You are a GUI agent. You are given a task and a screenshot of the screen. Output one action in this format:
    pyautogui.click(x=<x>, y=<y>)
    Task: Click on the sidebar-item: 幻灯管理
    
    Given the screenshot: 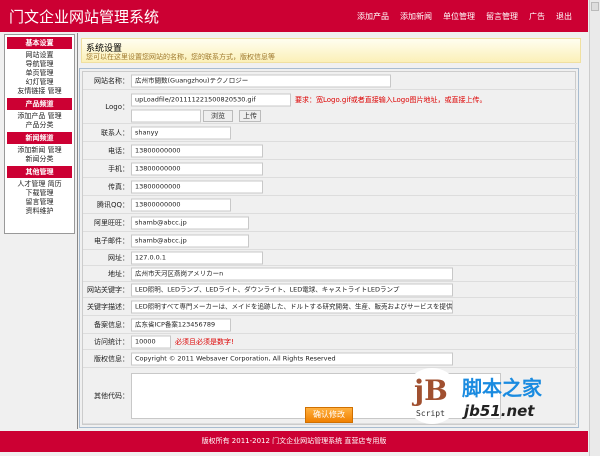 What is the action you would take?
    pyautogui.click(x=39, y=82)
    